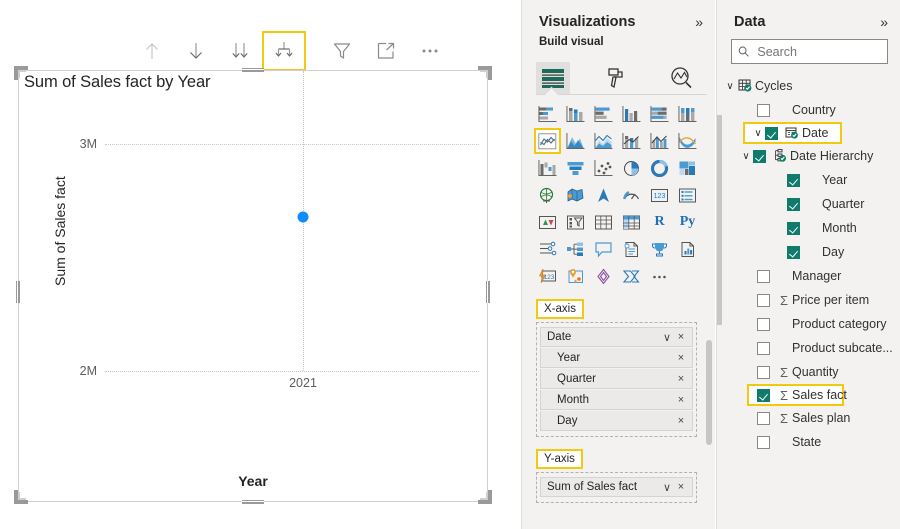 Image resolution: width=900 pixels, height=529 pixels. What do you see at coordinates (547, 276) in the screenshot?
I see `power-automate-number-button: 123` at bounding box center [547, 276].